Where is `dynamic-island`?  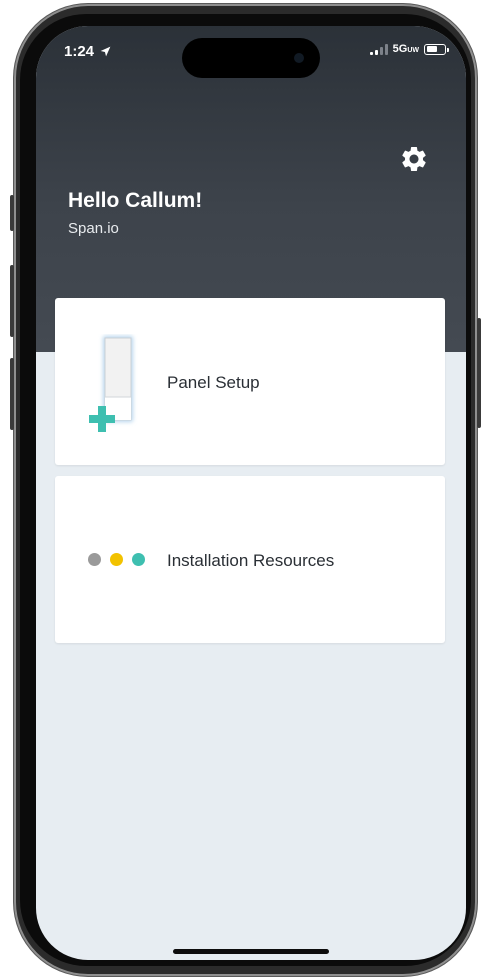
dynamic-island is located at coordinates (251, 58).